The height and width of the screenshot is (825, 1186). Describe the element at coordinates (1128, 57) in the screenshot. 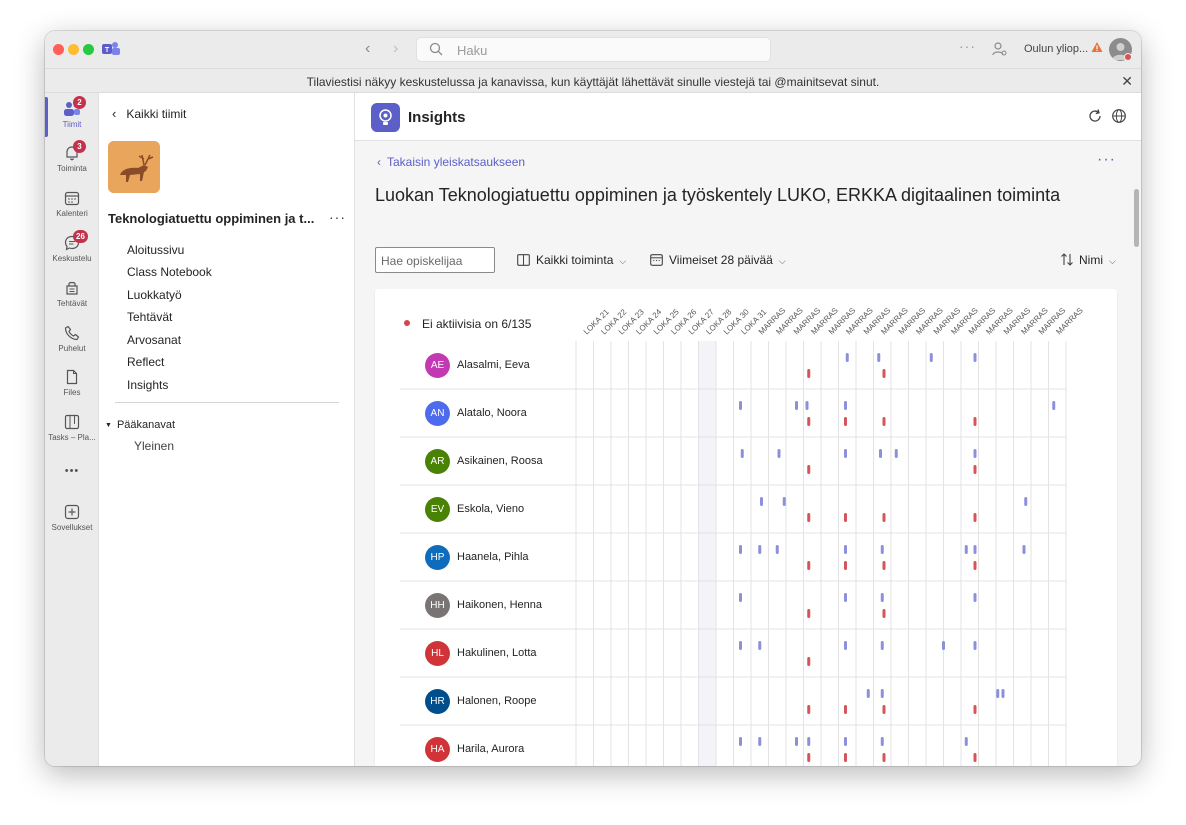

I see `presence-status-icon` at that location.